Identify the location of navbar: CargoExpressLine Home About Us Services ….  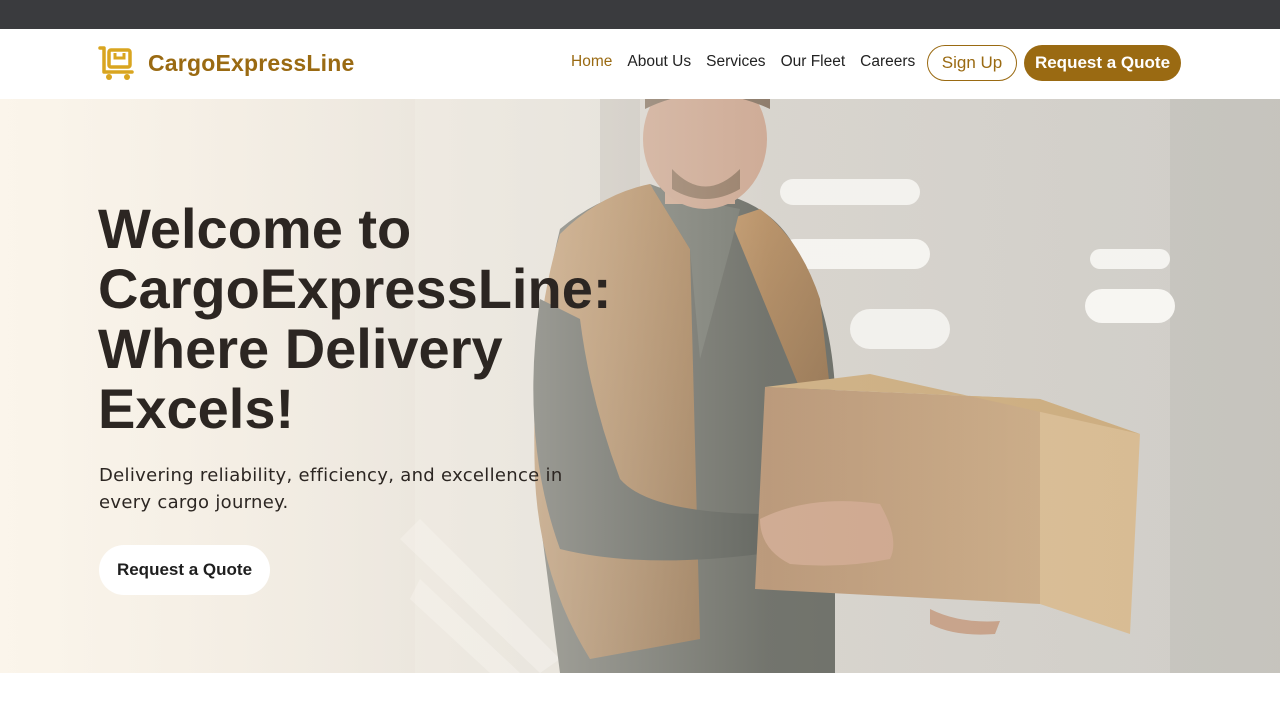
(640, 64).